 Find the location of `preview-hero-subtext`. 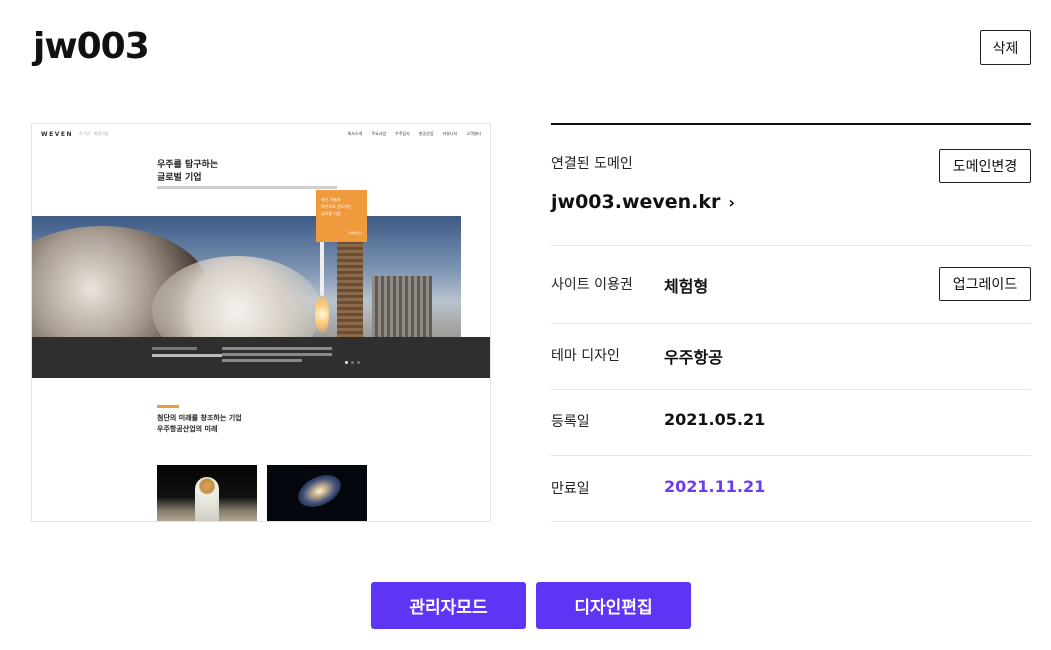

preview-hero-subtext is located at coordinates (247, 187).